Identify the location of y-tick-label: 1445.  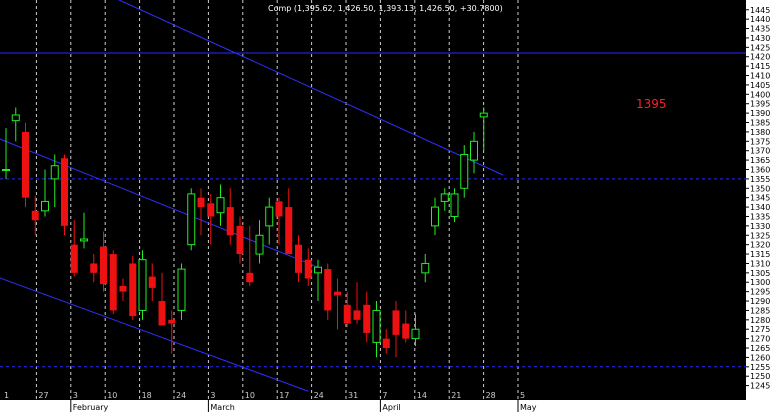
(760, 10).